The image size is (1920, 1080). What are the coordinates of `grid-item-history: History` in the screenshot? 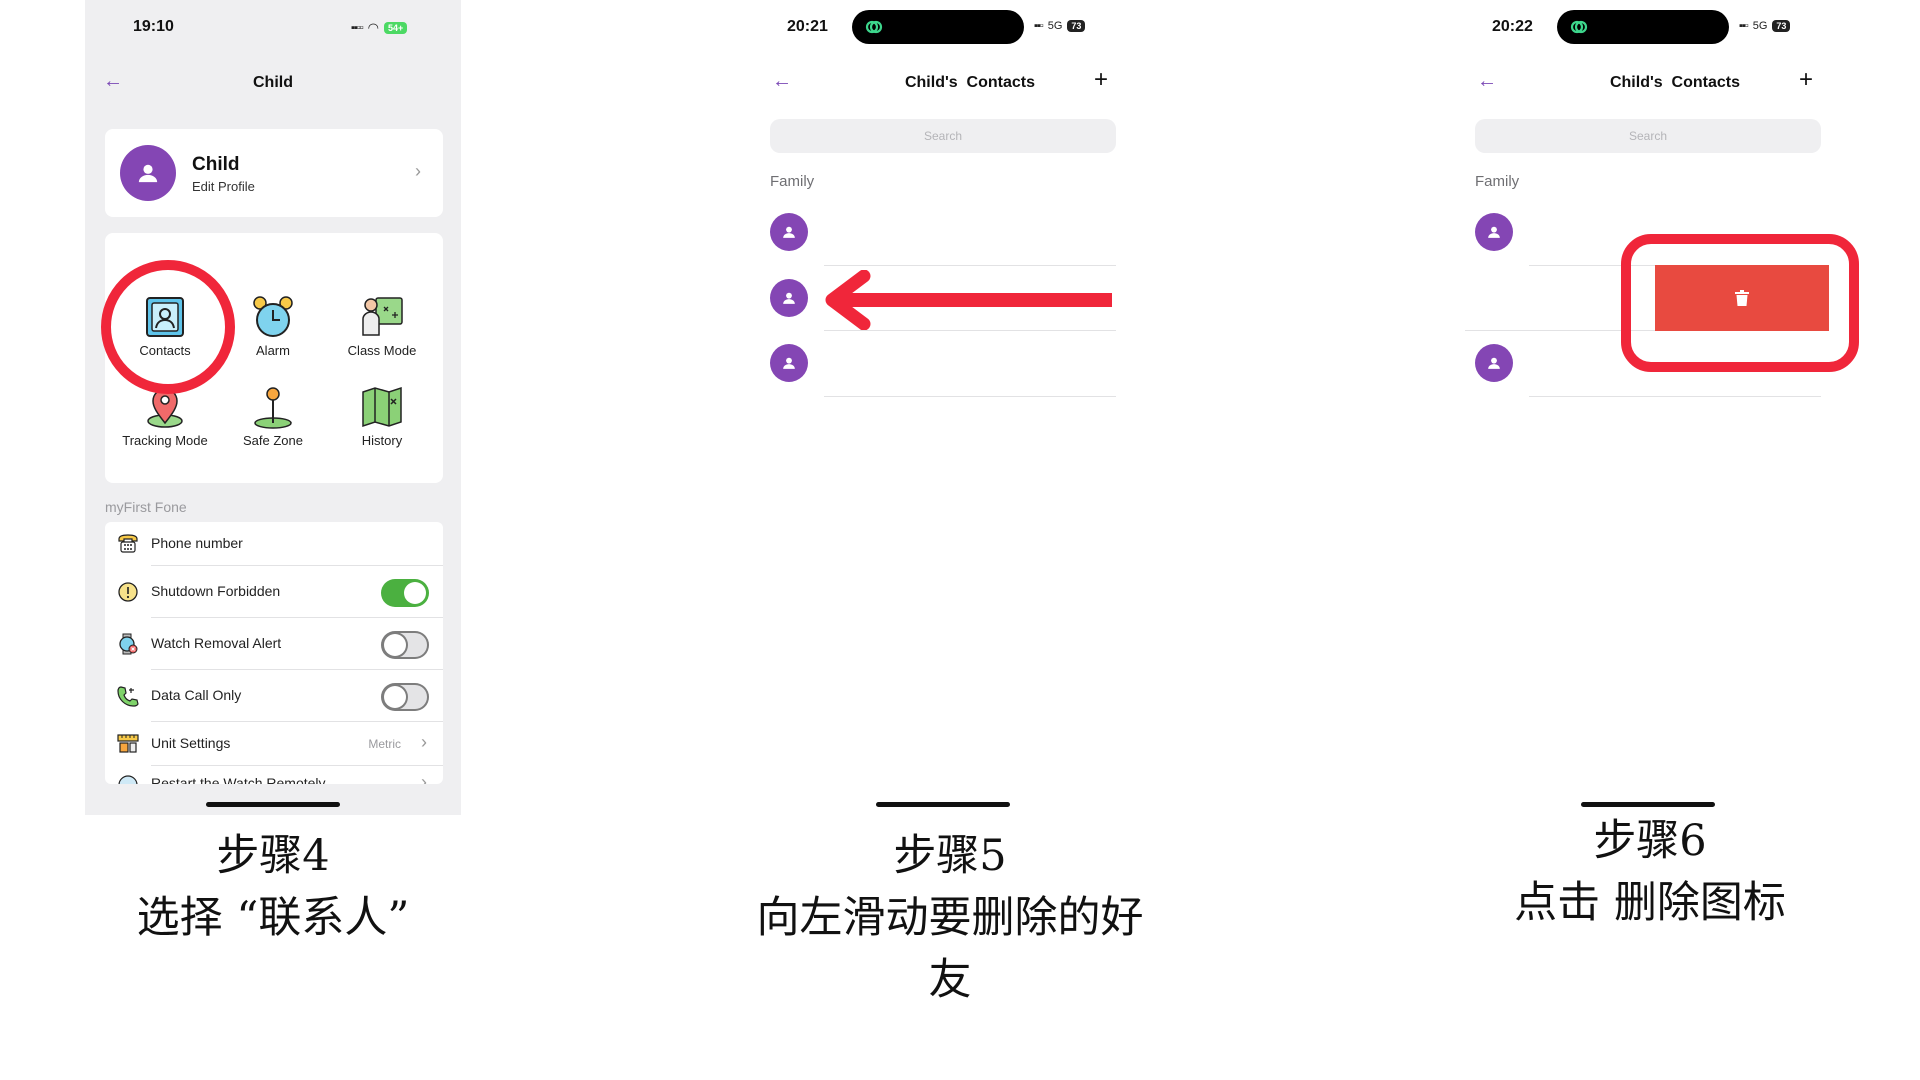 It's located at (382, 416).